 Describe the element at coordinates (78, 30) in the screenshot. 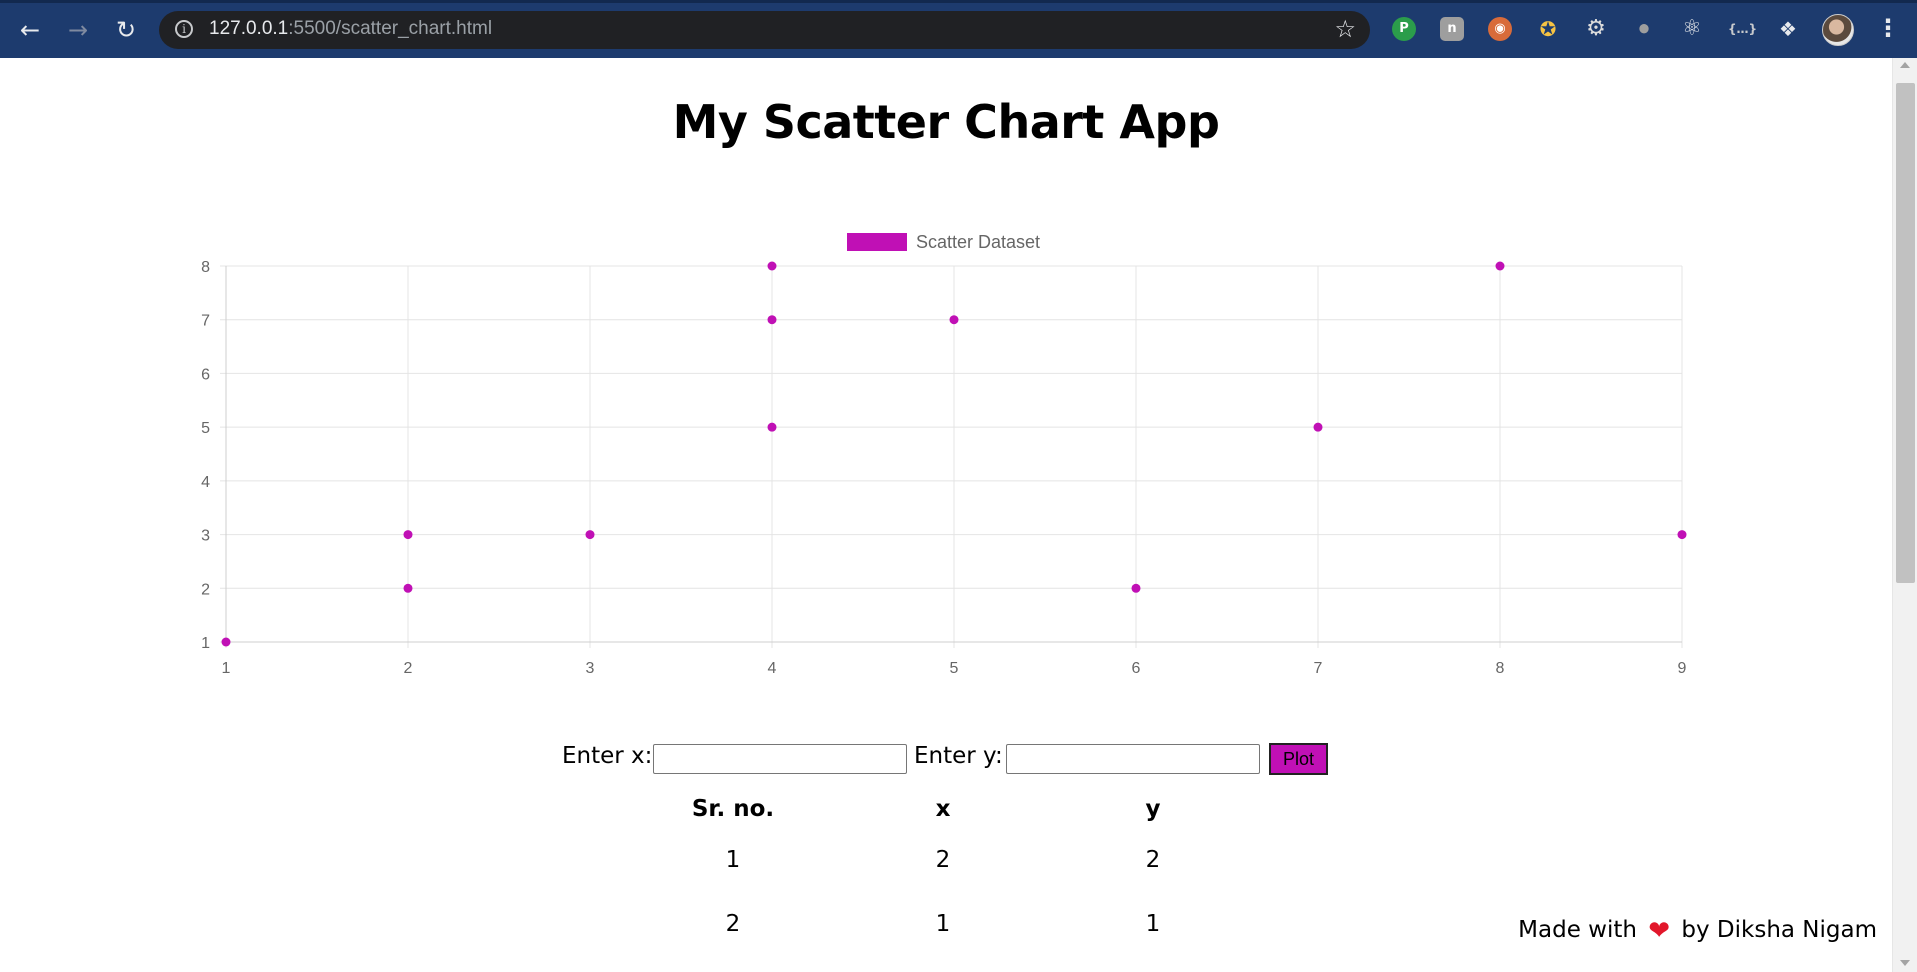

I see `forward-icon: →` at that location.